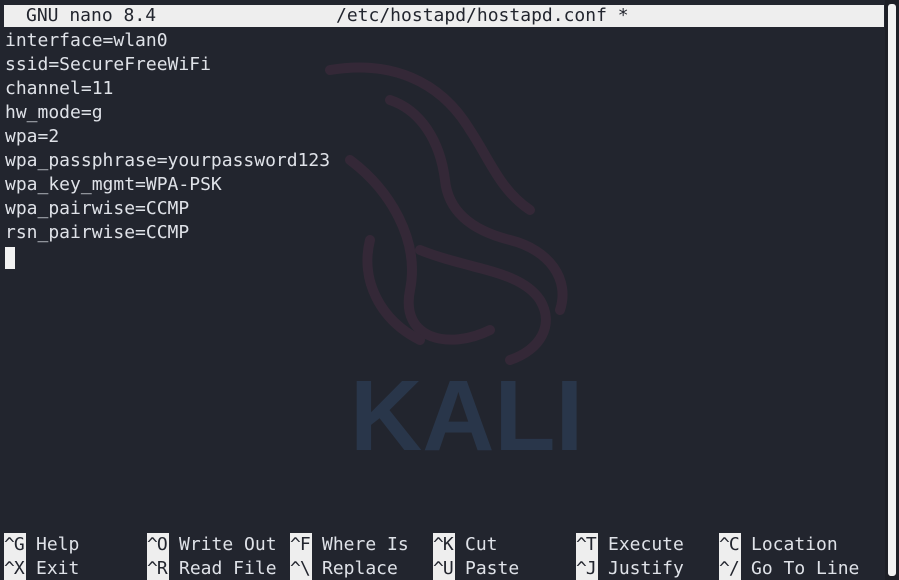 The height and width of the screenshot is (580, 899). I want to click on shortcut-key: ^G, so click(15, 545).